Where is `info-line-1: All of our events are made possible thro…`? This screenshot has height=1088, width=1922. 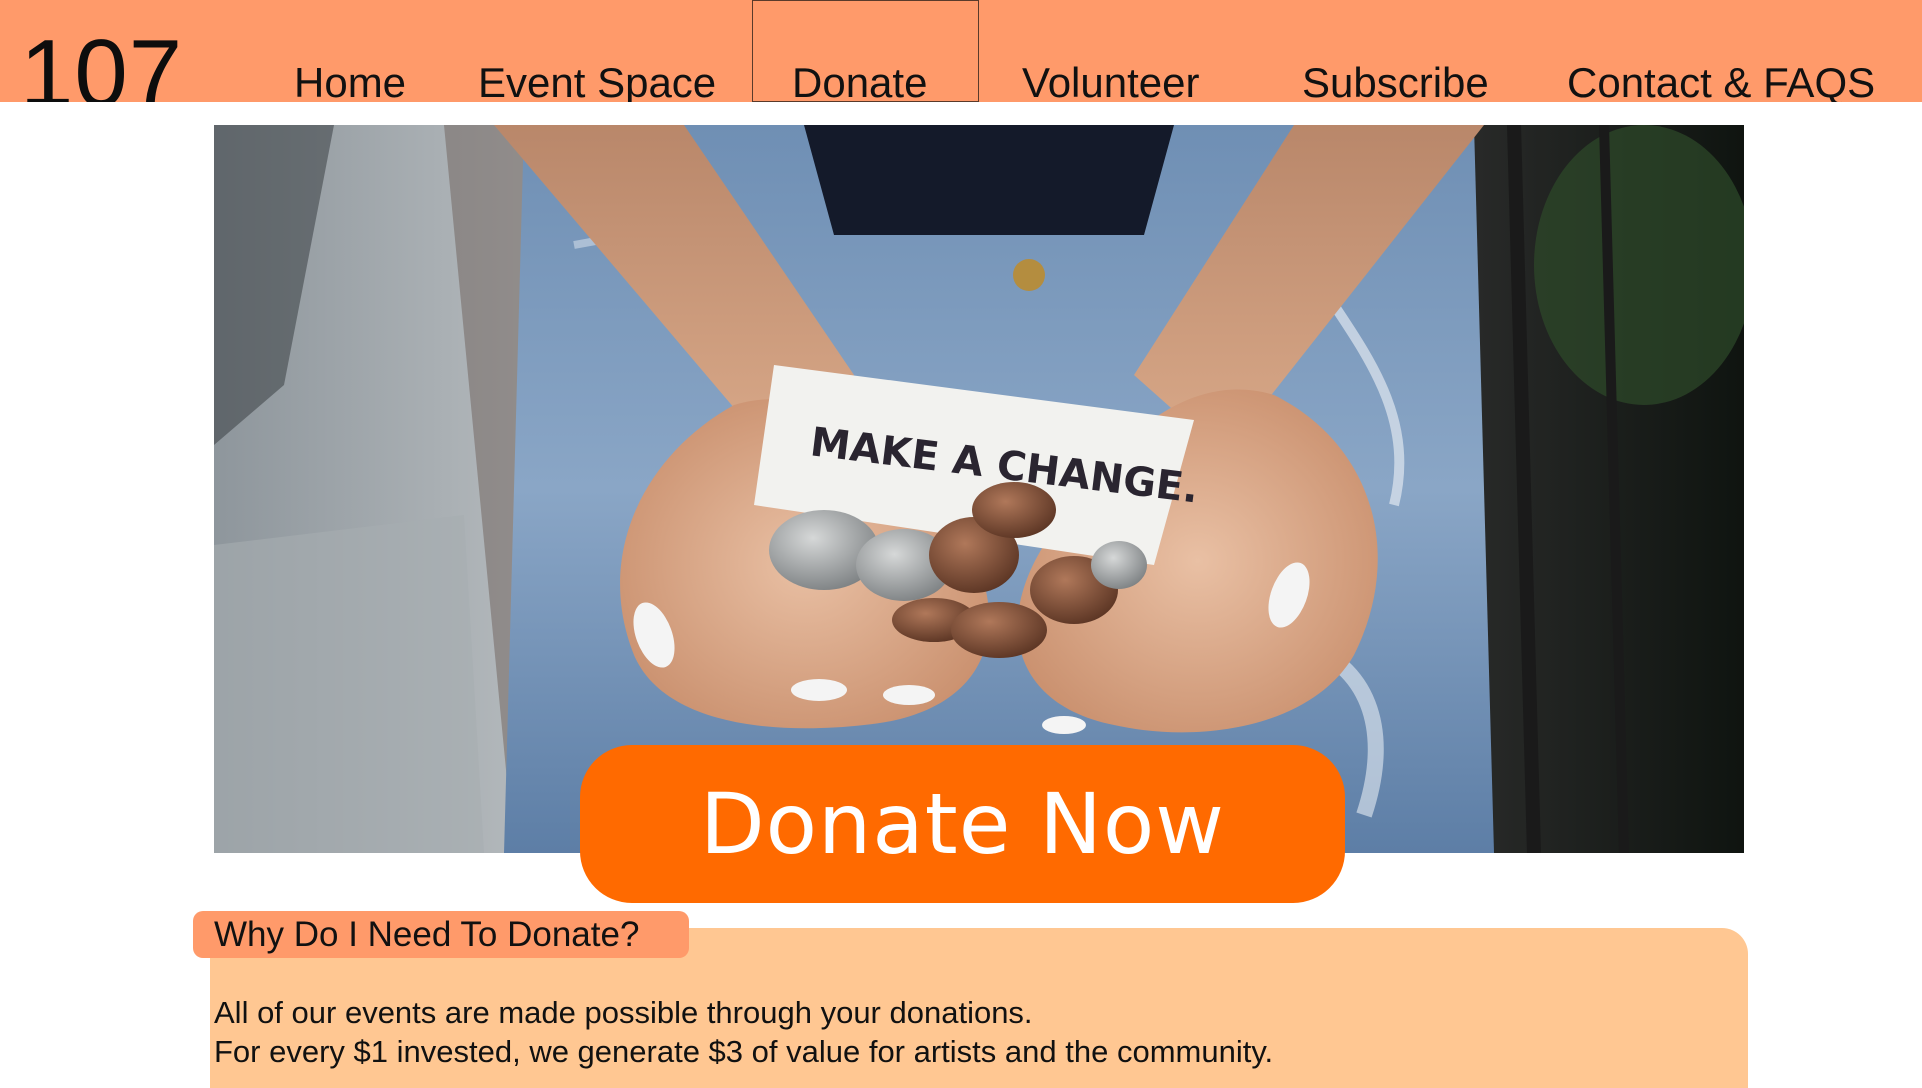
info-line-1: All of our events are made possible thro… is located at coordinates (623, 1012).